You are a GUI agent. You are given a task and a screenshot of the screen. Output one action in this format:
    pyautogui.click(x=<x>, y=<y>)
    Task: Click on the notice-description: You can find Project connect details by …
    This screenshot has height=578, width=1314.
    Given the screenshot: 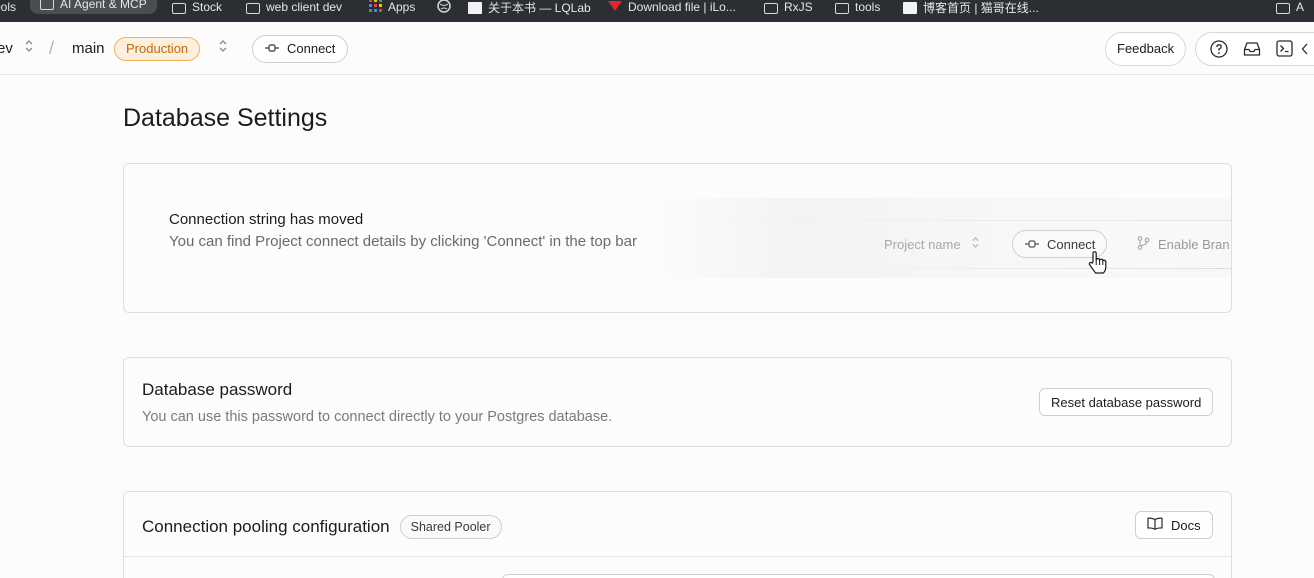 What is the action you would take?
    pyautogui.click(x=403, y=241)
    